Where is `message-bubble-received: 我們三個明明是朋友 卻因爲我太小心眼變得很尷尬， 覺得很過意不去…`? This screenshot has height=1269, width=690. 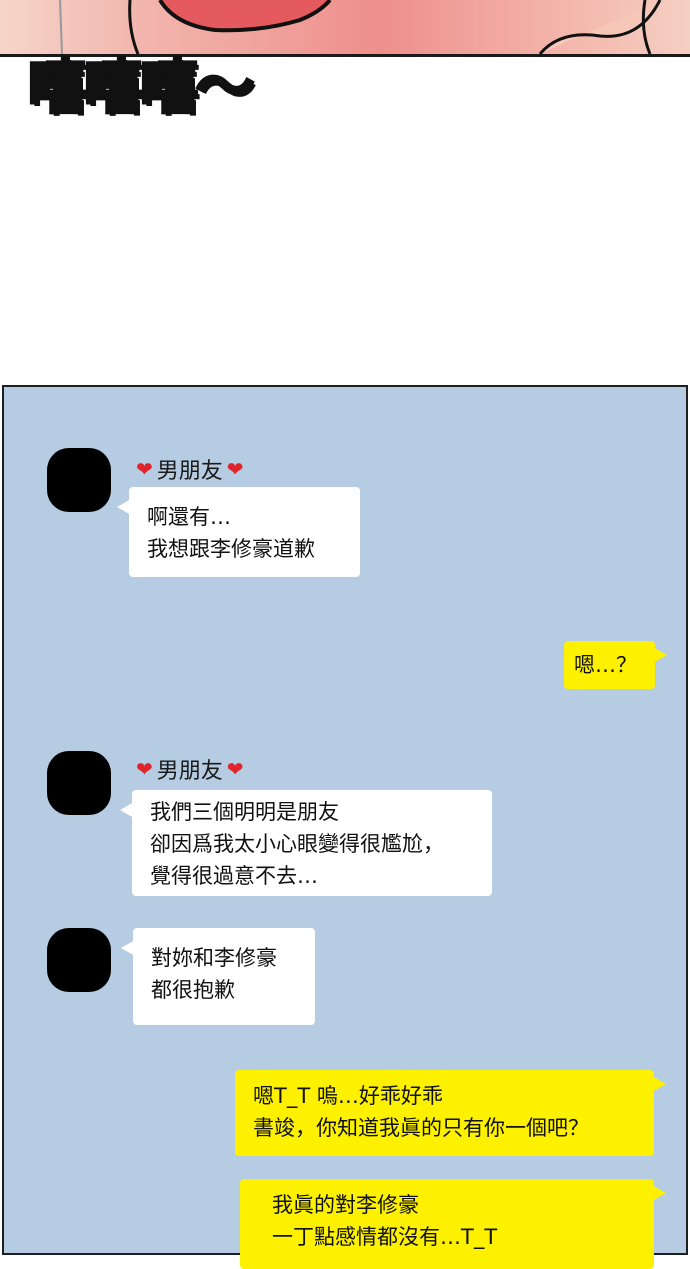
message-bubble-received: 我們三個明明是朋友 卻因爲我太小心眼變得很尷尬， 覺得很過意不去… is located at coordinates (306, 843).